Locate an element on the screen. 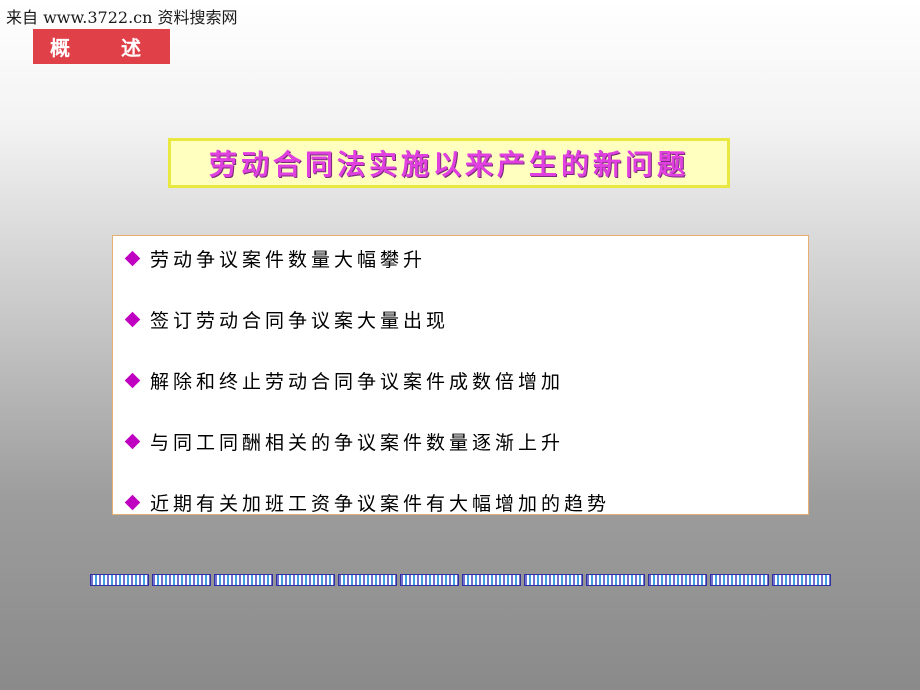 The width and height of the screenshot is (920, 690). list-item: 劳动争议案件数量大幅攀升 is located at coordinates (274, 258).